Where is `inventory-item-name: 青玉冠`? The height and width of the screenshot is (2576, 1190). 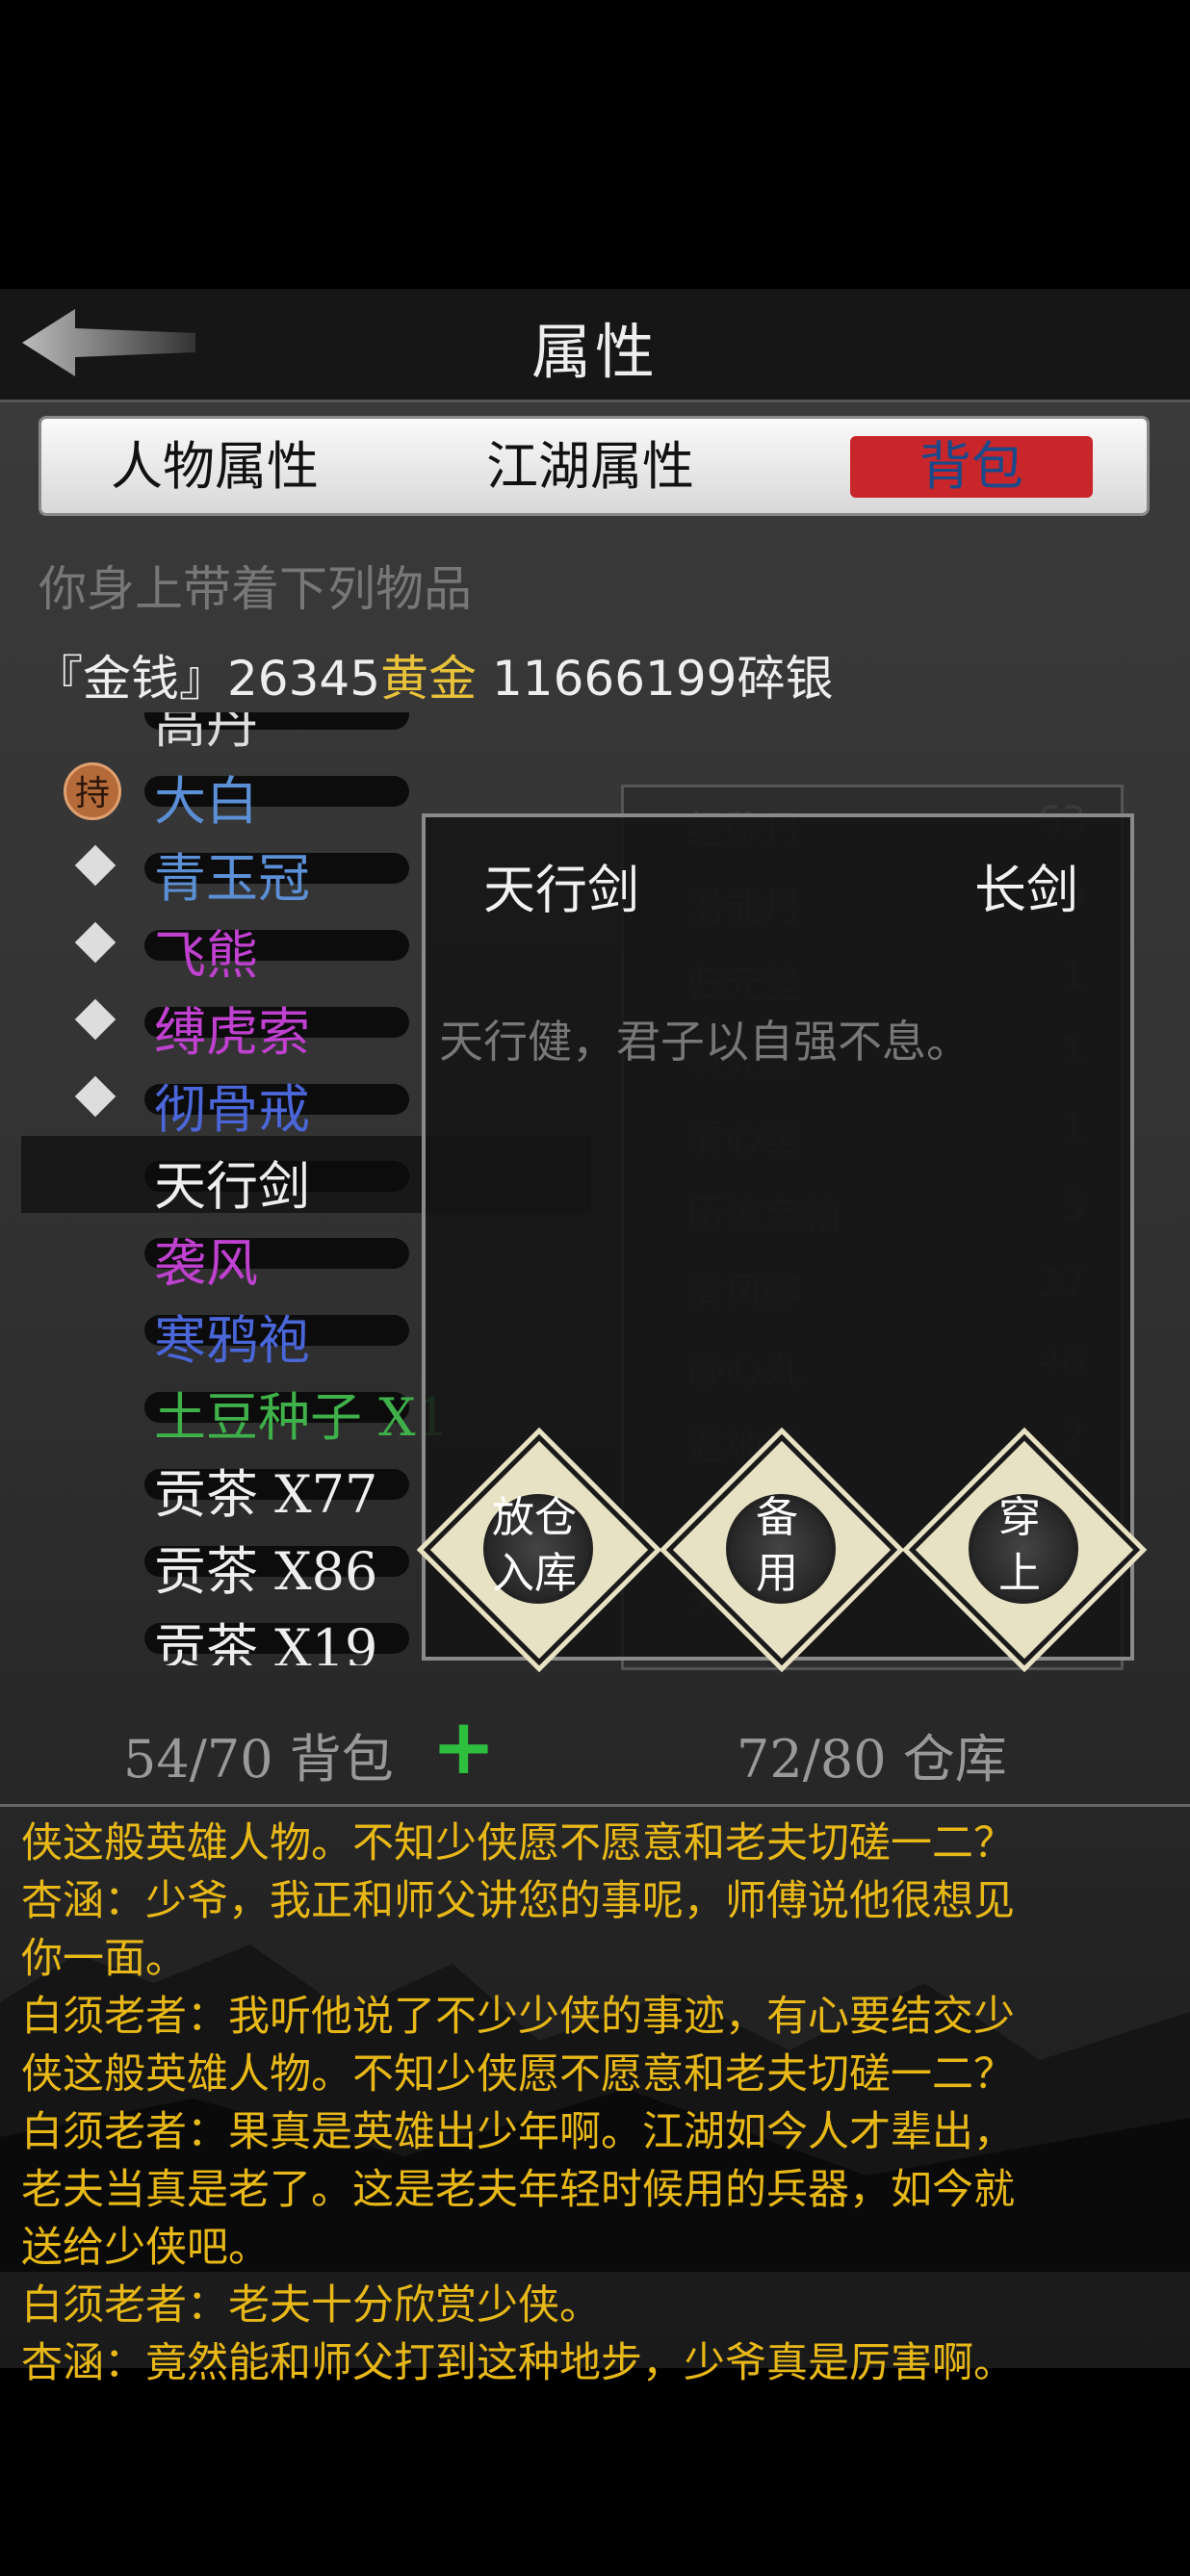
inventory-item-name: 青玉冠 is located at coordinates (232, 879).